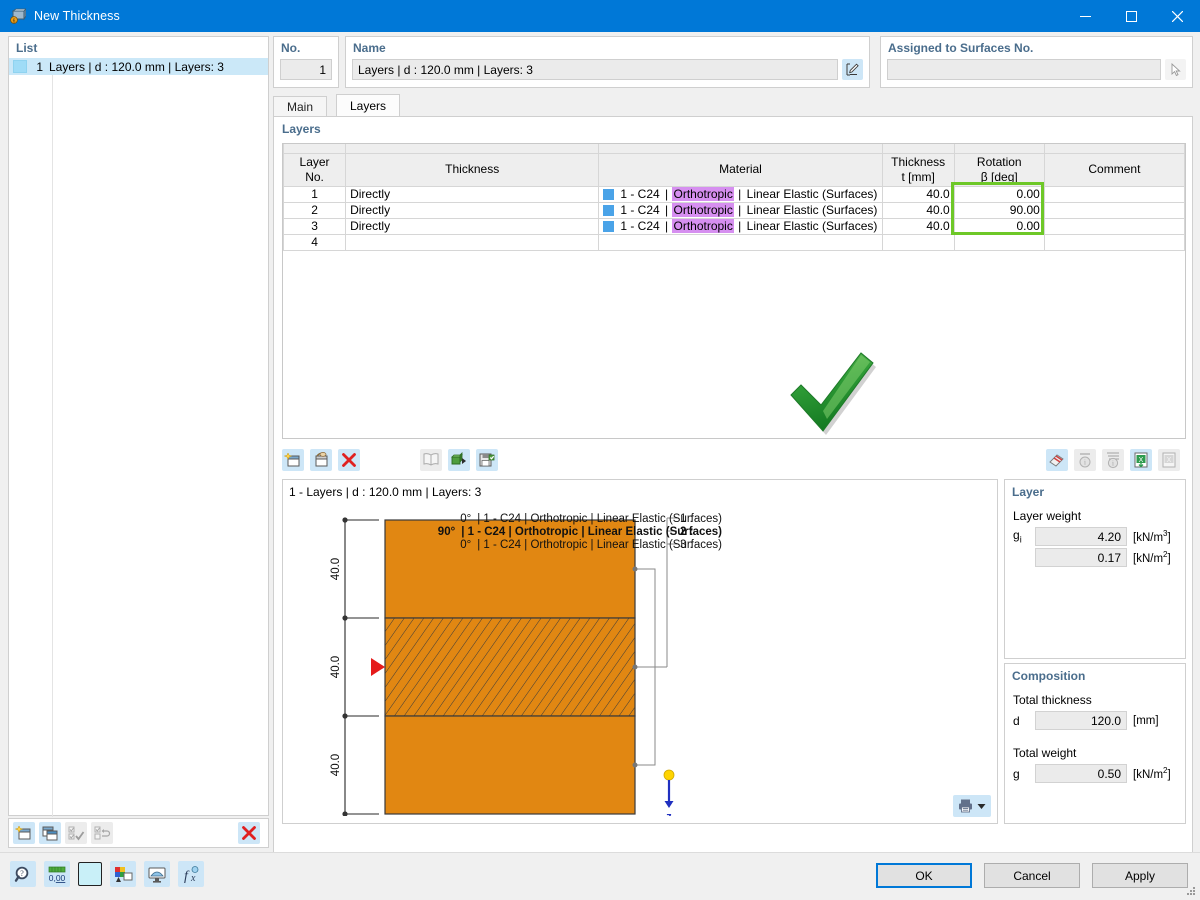  Describe the element at coordinates (472, 169) in the screenshot. I see `col-header-thickness-type: Thickness` at that location.